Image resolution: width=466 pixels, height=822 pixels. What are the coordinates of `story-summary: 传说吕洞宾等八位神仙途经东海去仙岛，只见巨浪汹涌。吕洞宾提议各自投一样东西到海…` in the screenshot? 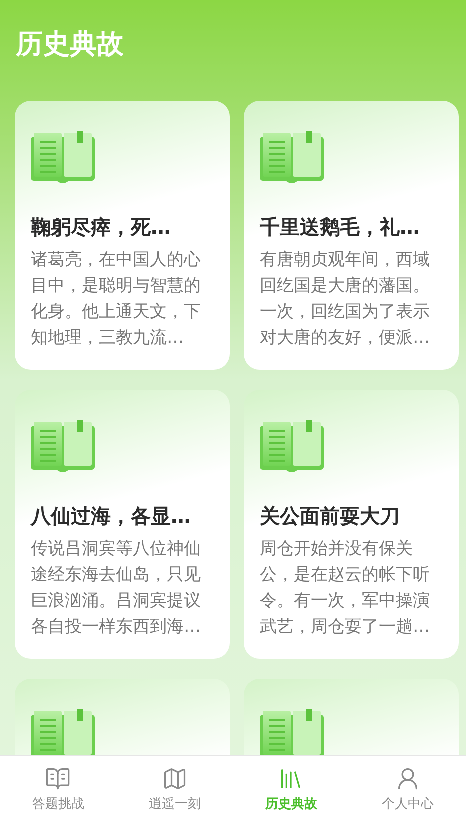 It's located at (116, 588).